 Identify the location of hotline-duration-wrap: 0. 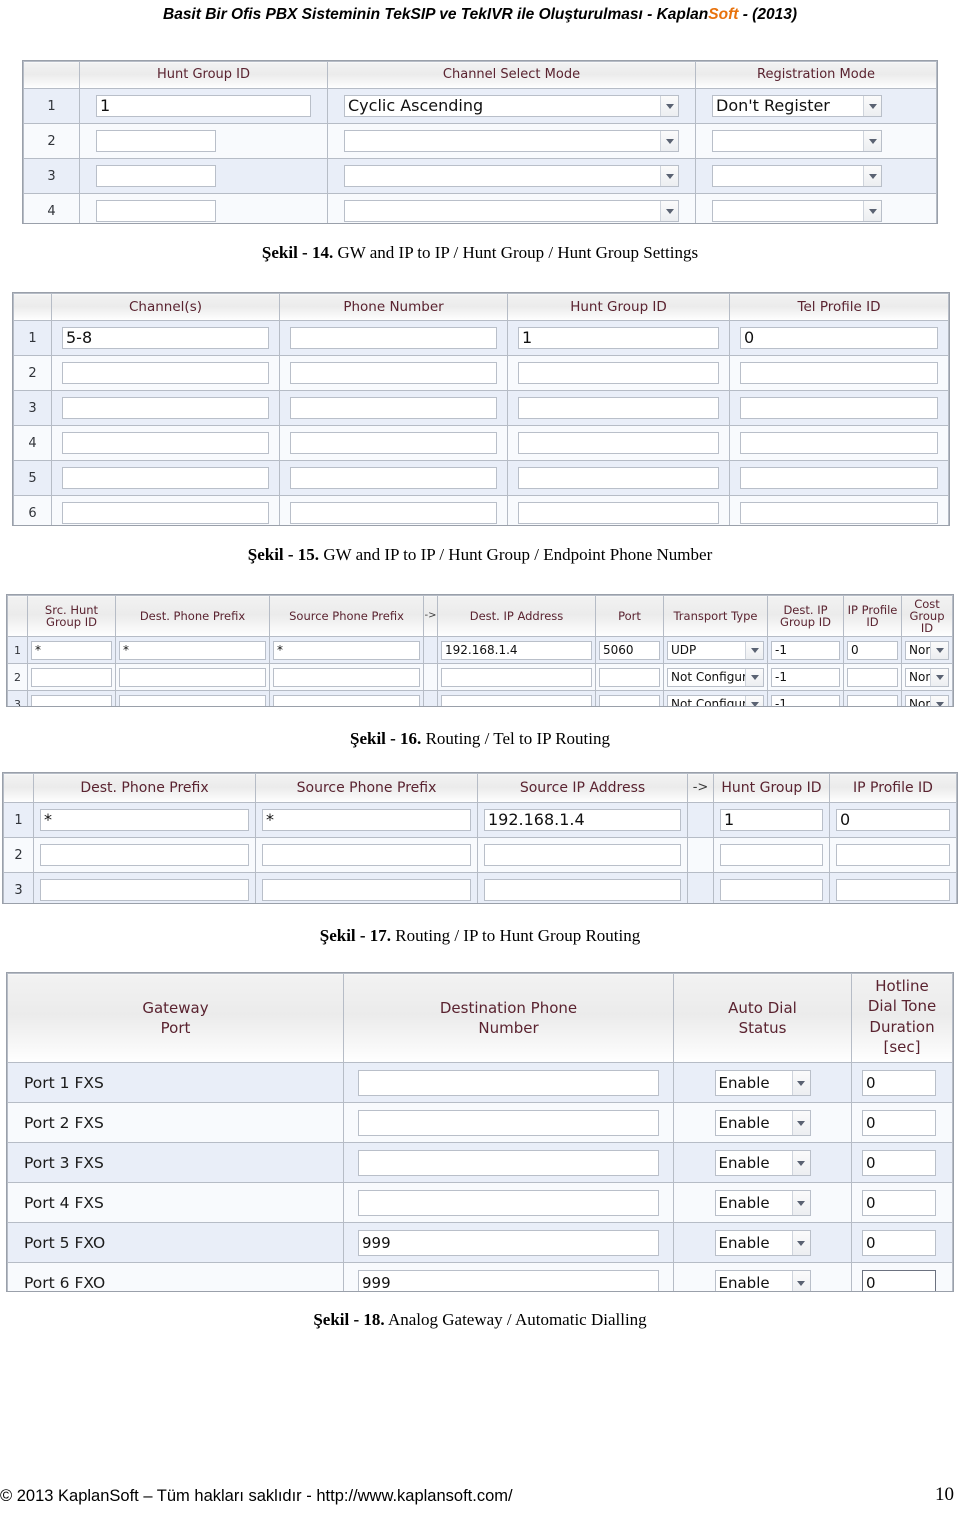
(902, 1162).